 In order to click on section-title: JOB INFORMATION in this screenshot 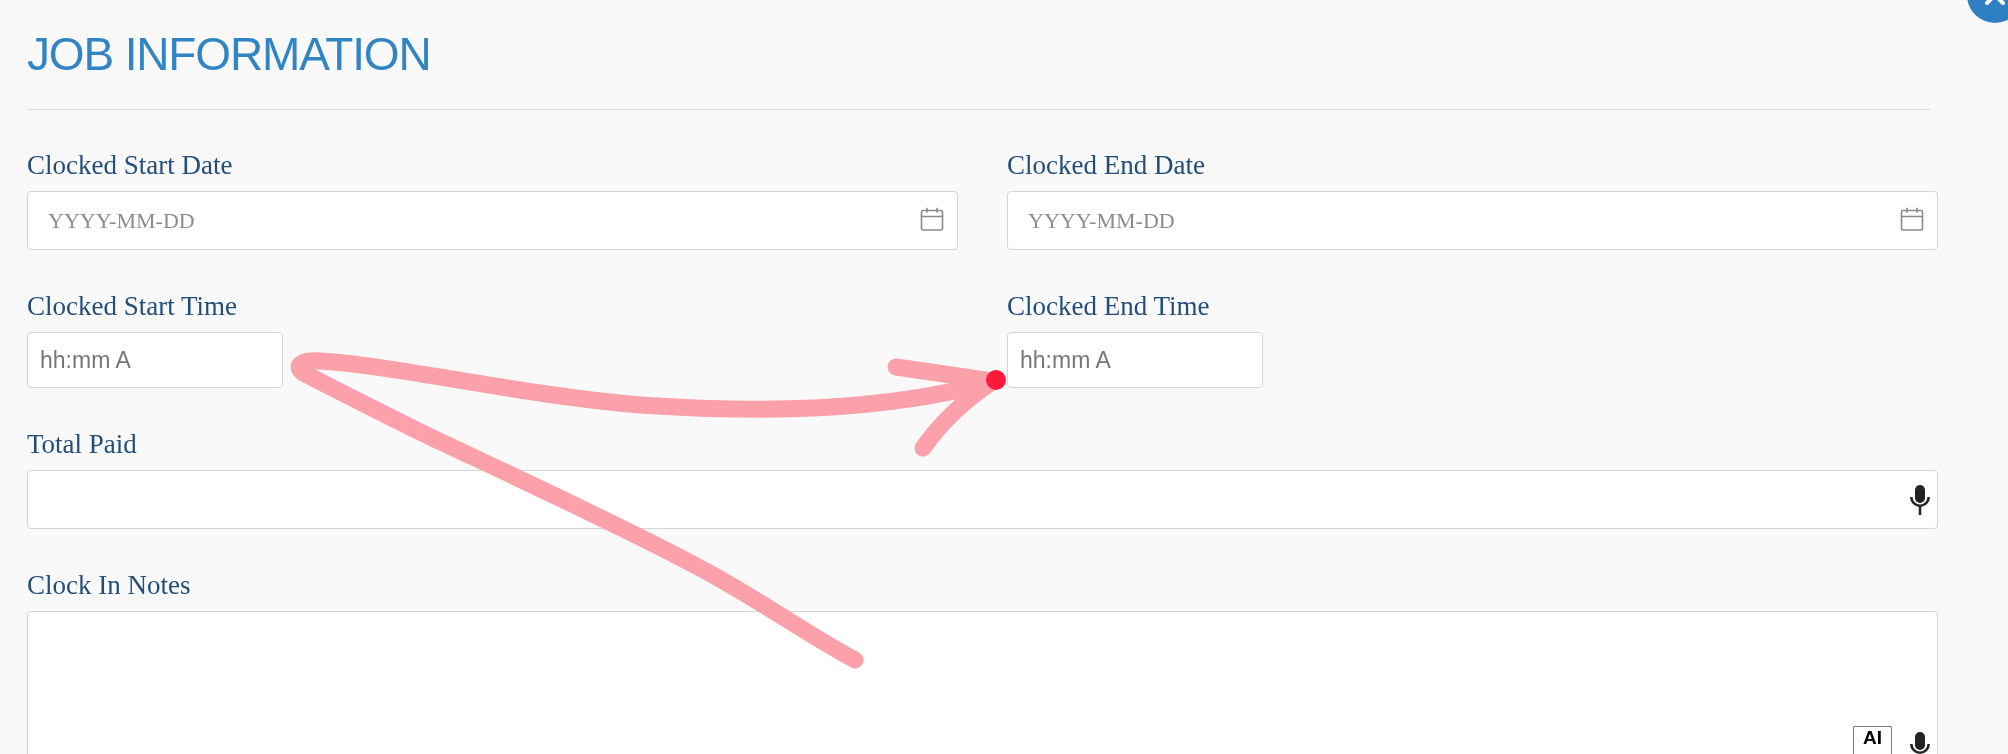, I will do `click(229, 54)`.